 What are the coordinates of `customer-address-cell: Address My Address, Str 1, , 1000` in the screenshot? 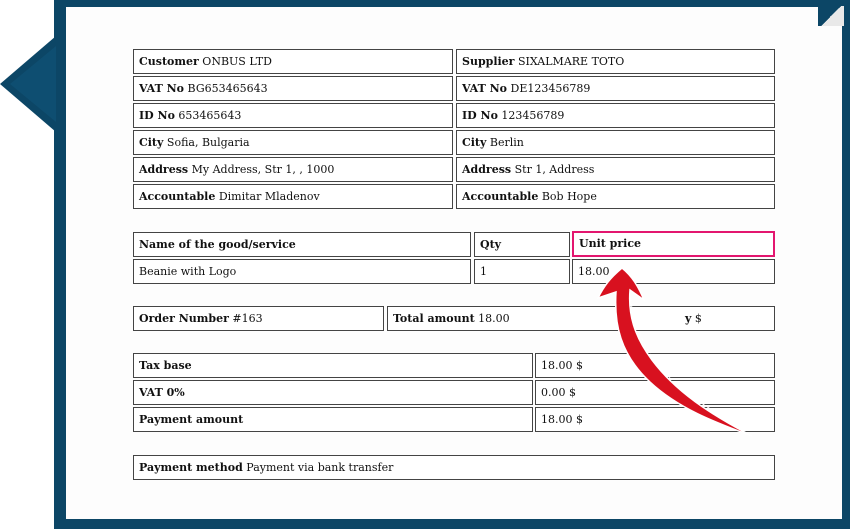 It's located at (293, 169).